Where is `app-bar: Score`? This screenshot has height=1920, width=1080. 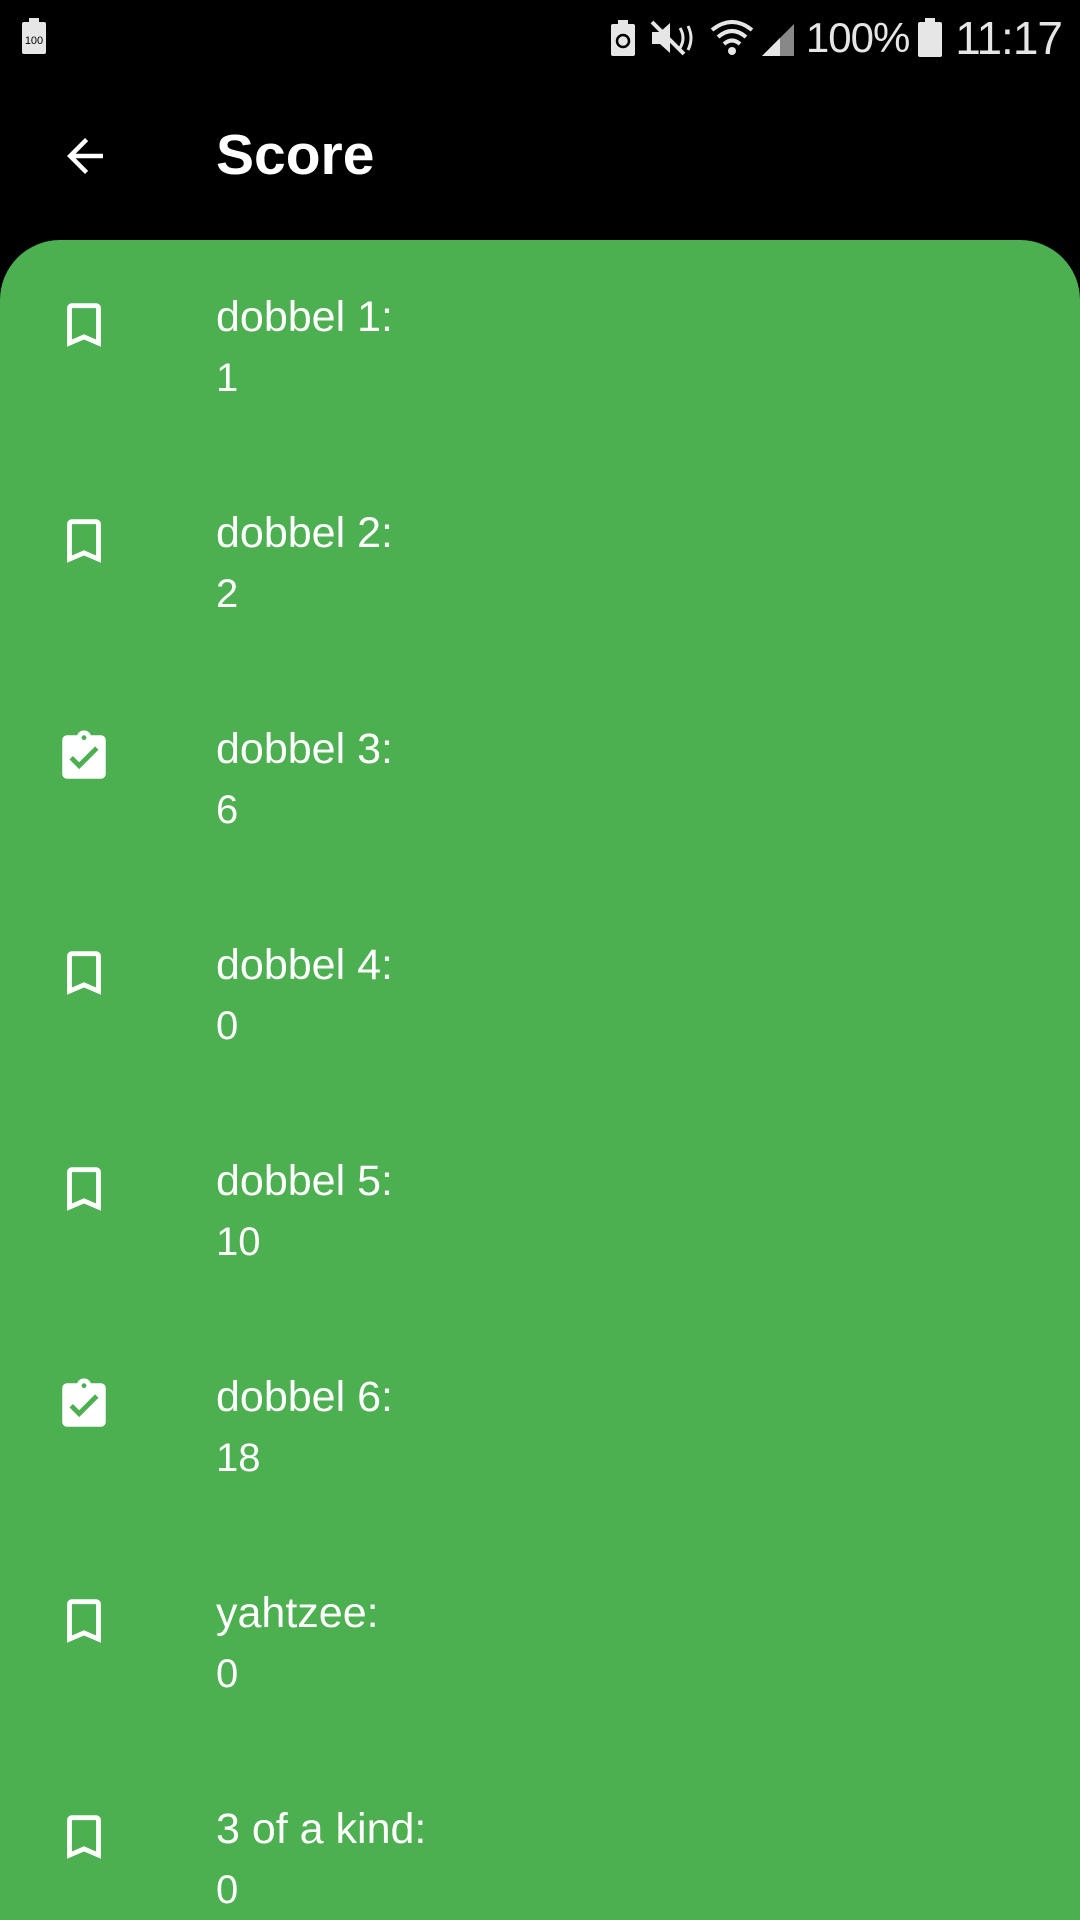 app-bar: Score is located at coordinates (540, 157).